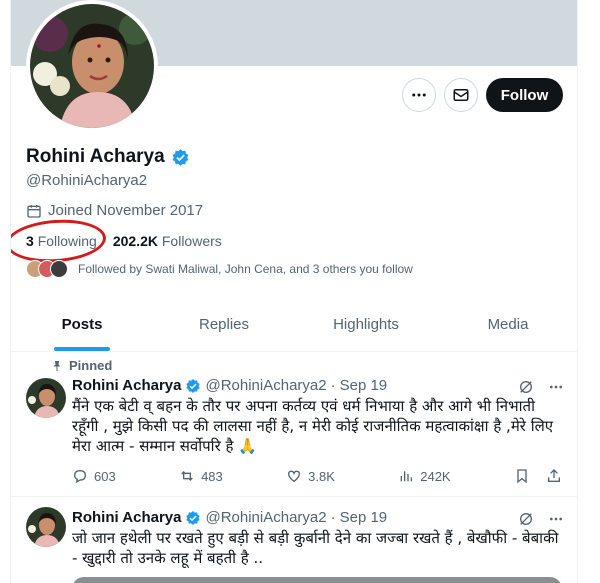 This screenshot has width=600, height=583. What do you see at coordinates (310, 476) in the screenshot?
I see `like-button: 3.8K` at bounding box center [310, 476].